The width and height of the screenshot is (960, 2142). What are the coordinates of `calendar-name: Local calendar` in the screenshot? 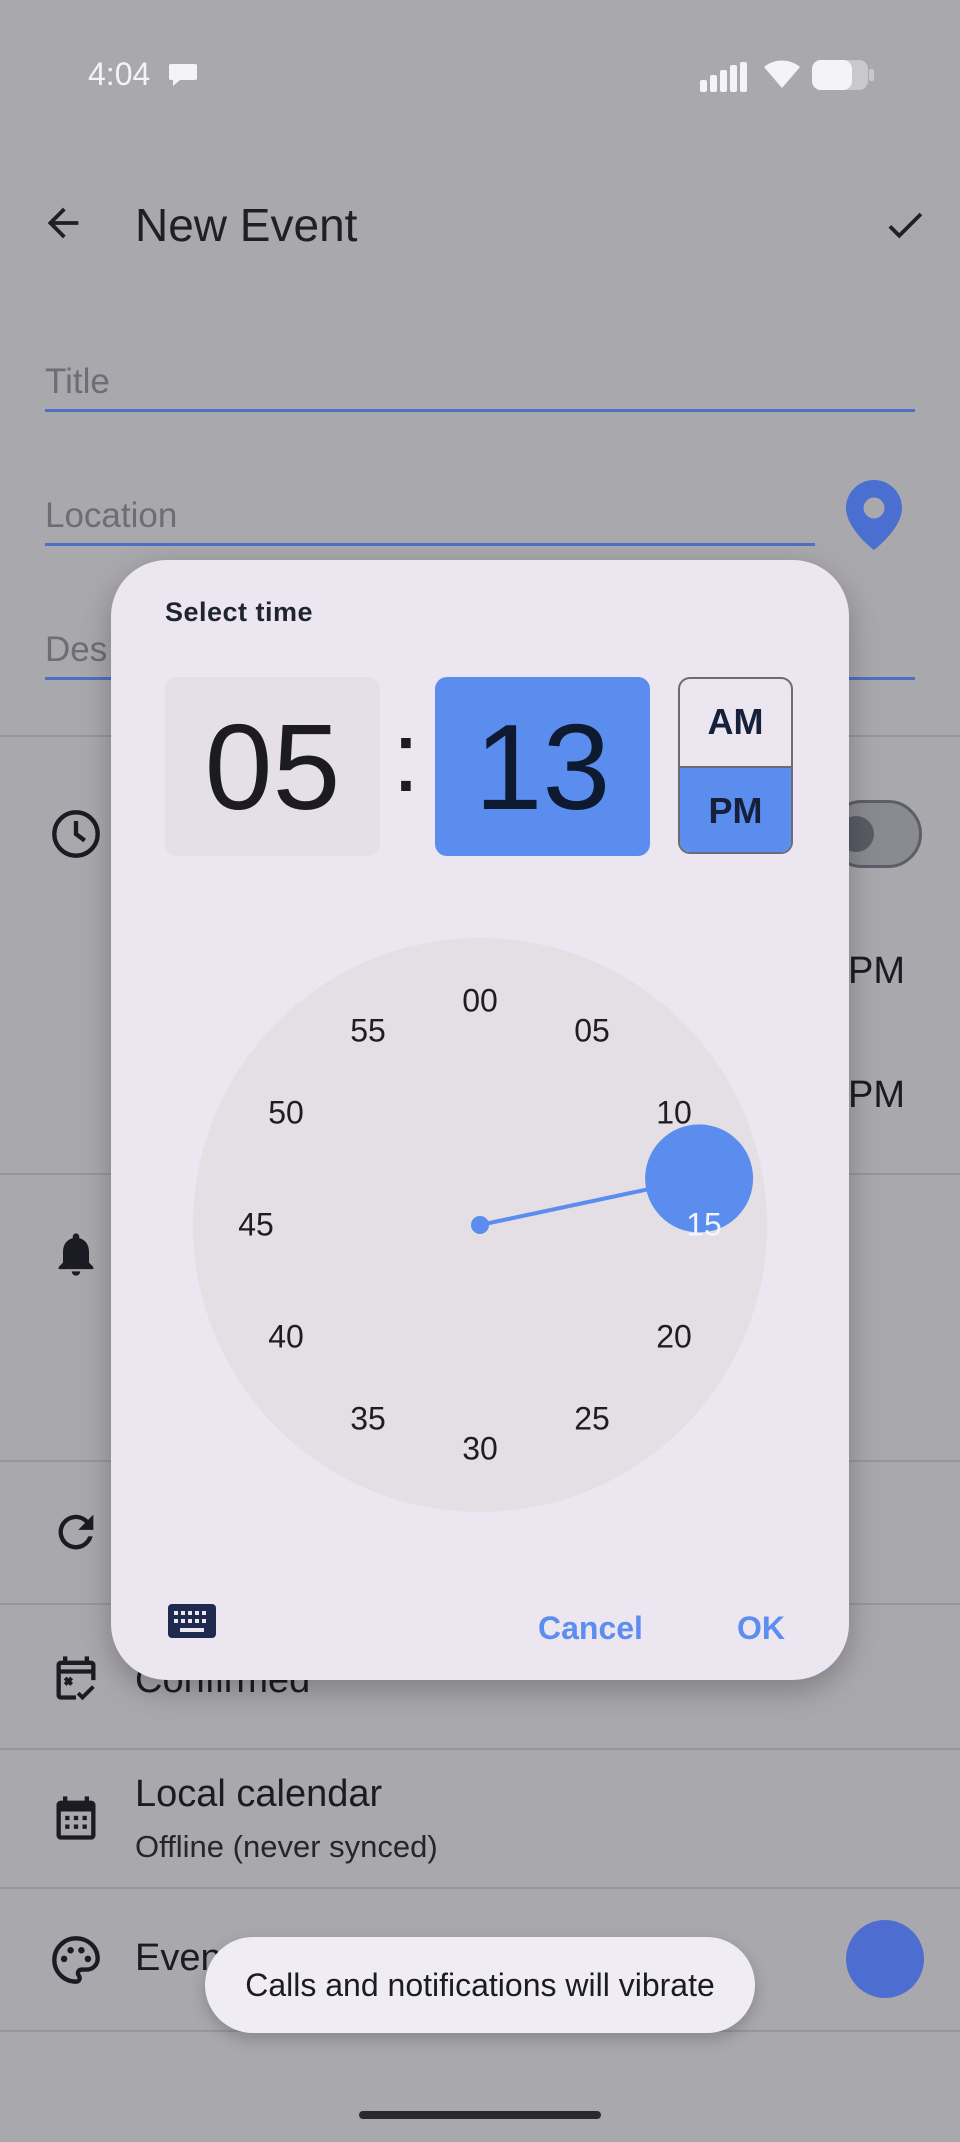 It's located at (258, 1794).